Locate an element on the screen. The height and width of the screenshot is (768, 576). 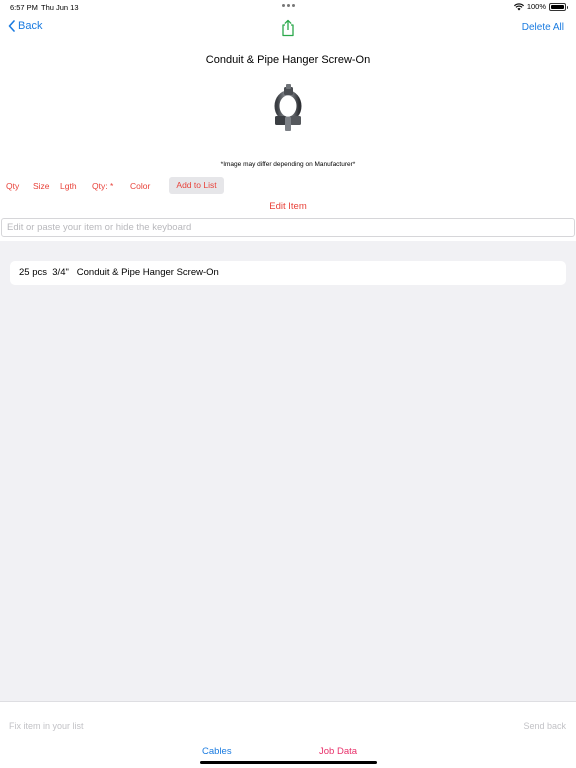
back-button: Back is located at coordinates (25, 26).